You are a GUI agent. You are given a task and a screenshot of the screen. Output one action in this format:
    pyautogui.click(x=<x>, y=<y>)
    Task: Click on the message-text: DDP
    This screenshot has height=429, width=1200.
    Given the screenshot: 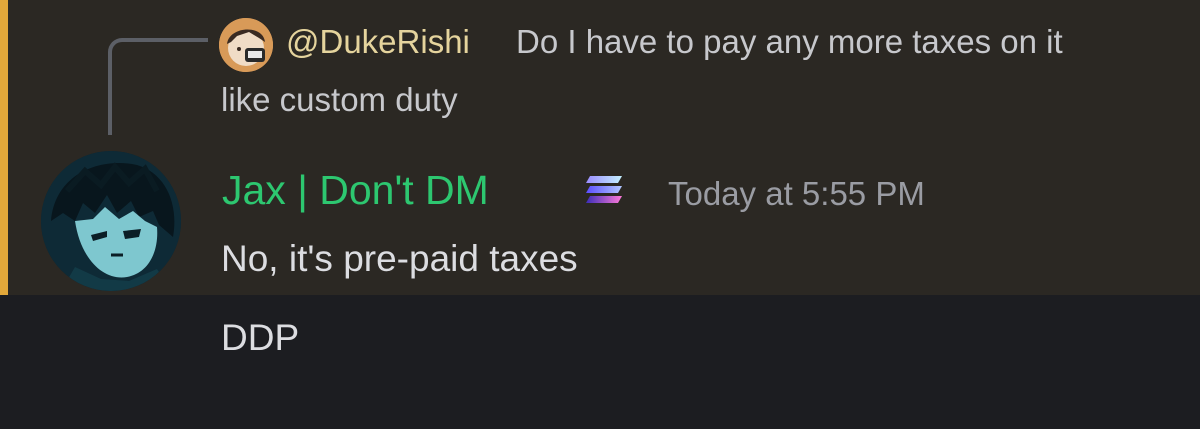 What is the action you would take?
    pyautogui.click(x=260, y=338)
    